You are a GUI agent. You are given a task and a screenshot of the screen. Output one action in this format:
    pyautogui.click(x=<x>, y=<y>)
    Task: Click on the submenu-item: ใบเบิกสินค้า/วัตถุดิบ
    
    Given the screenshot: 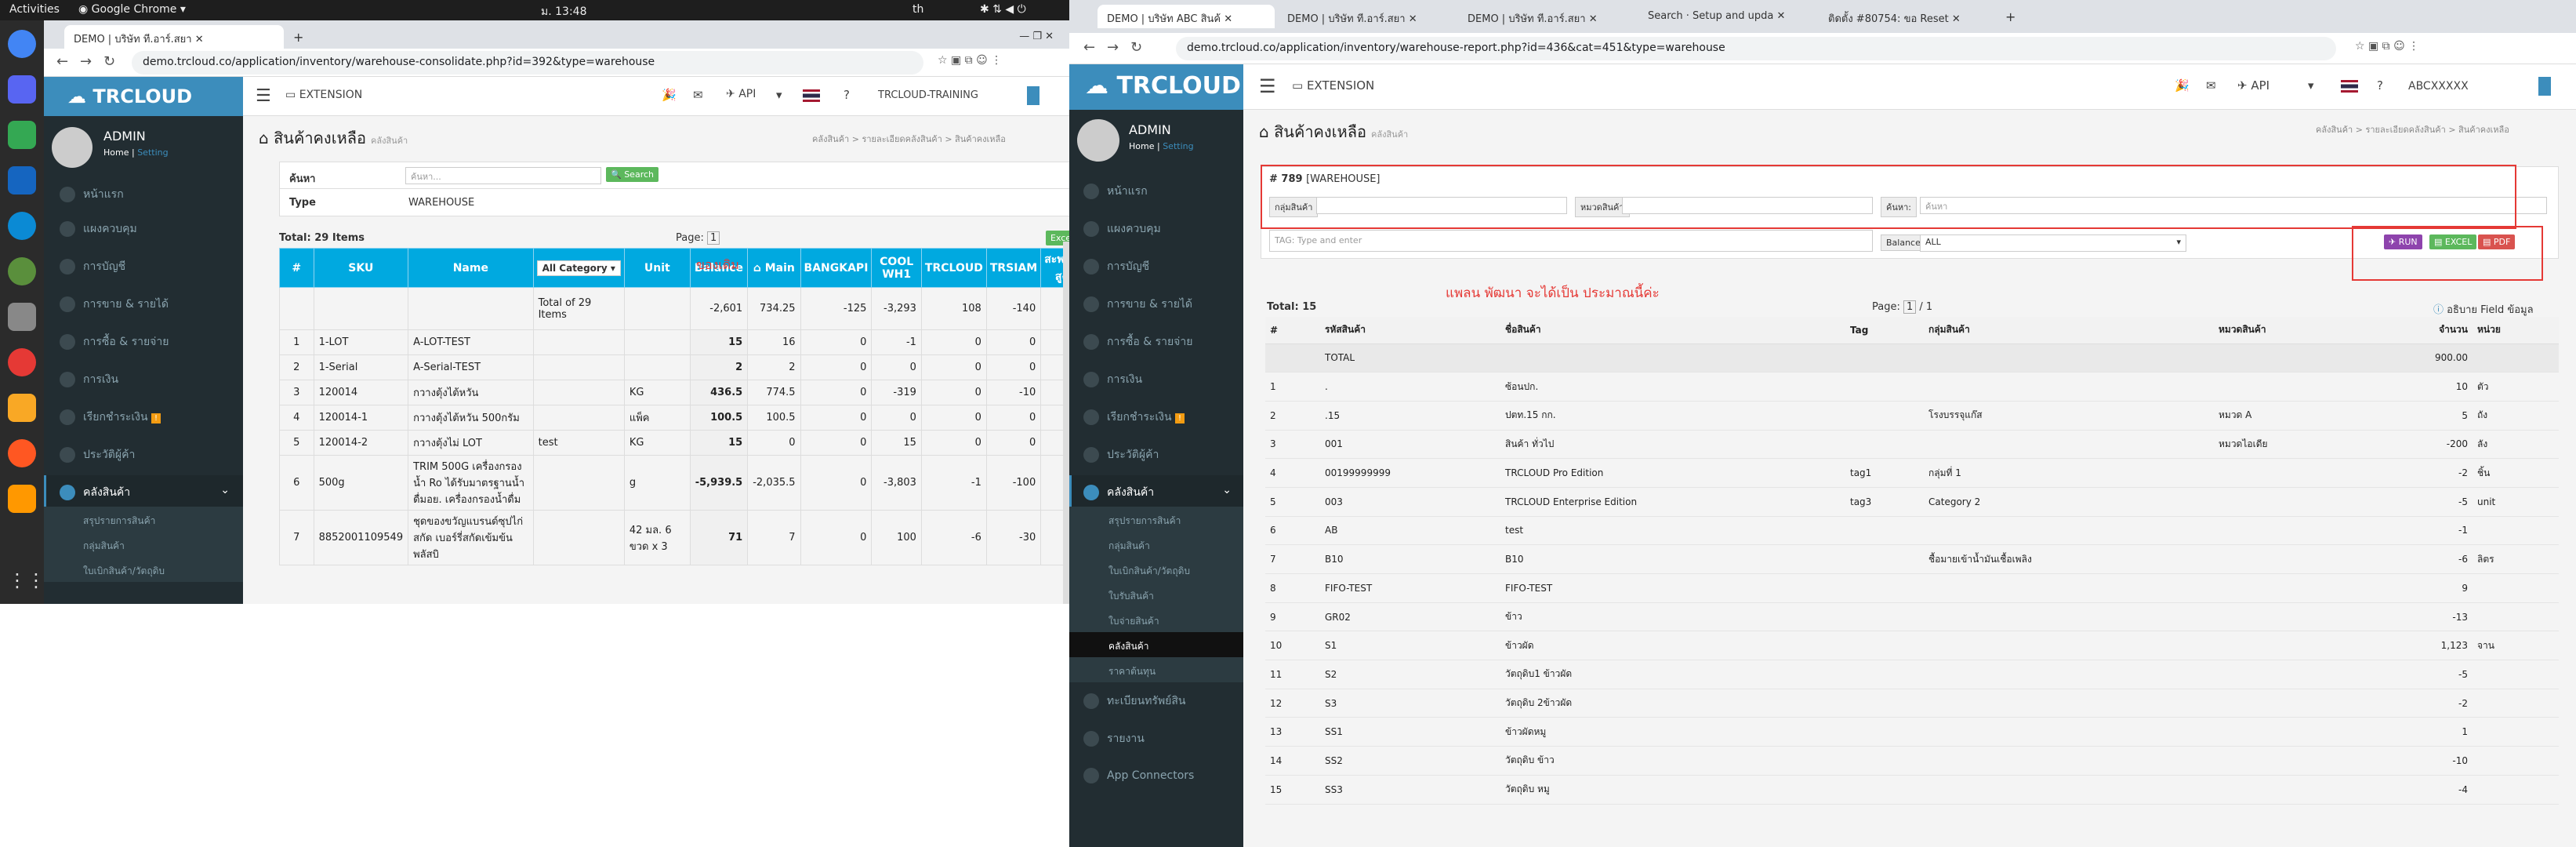 What is the action you would take?
    pyautogui.click(x=1156, y=569)
    